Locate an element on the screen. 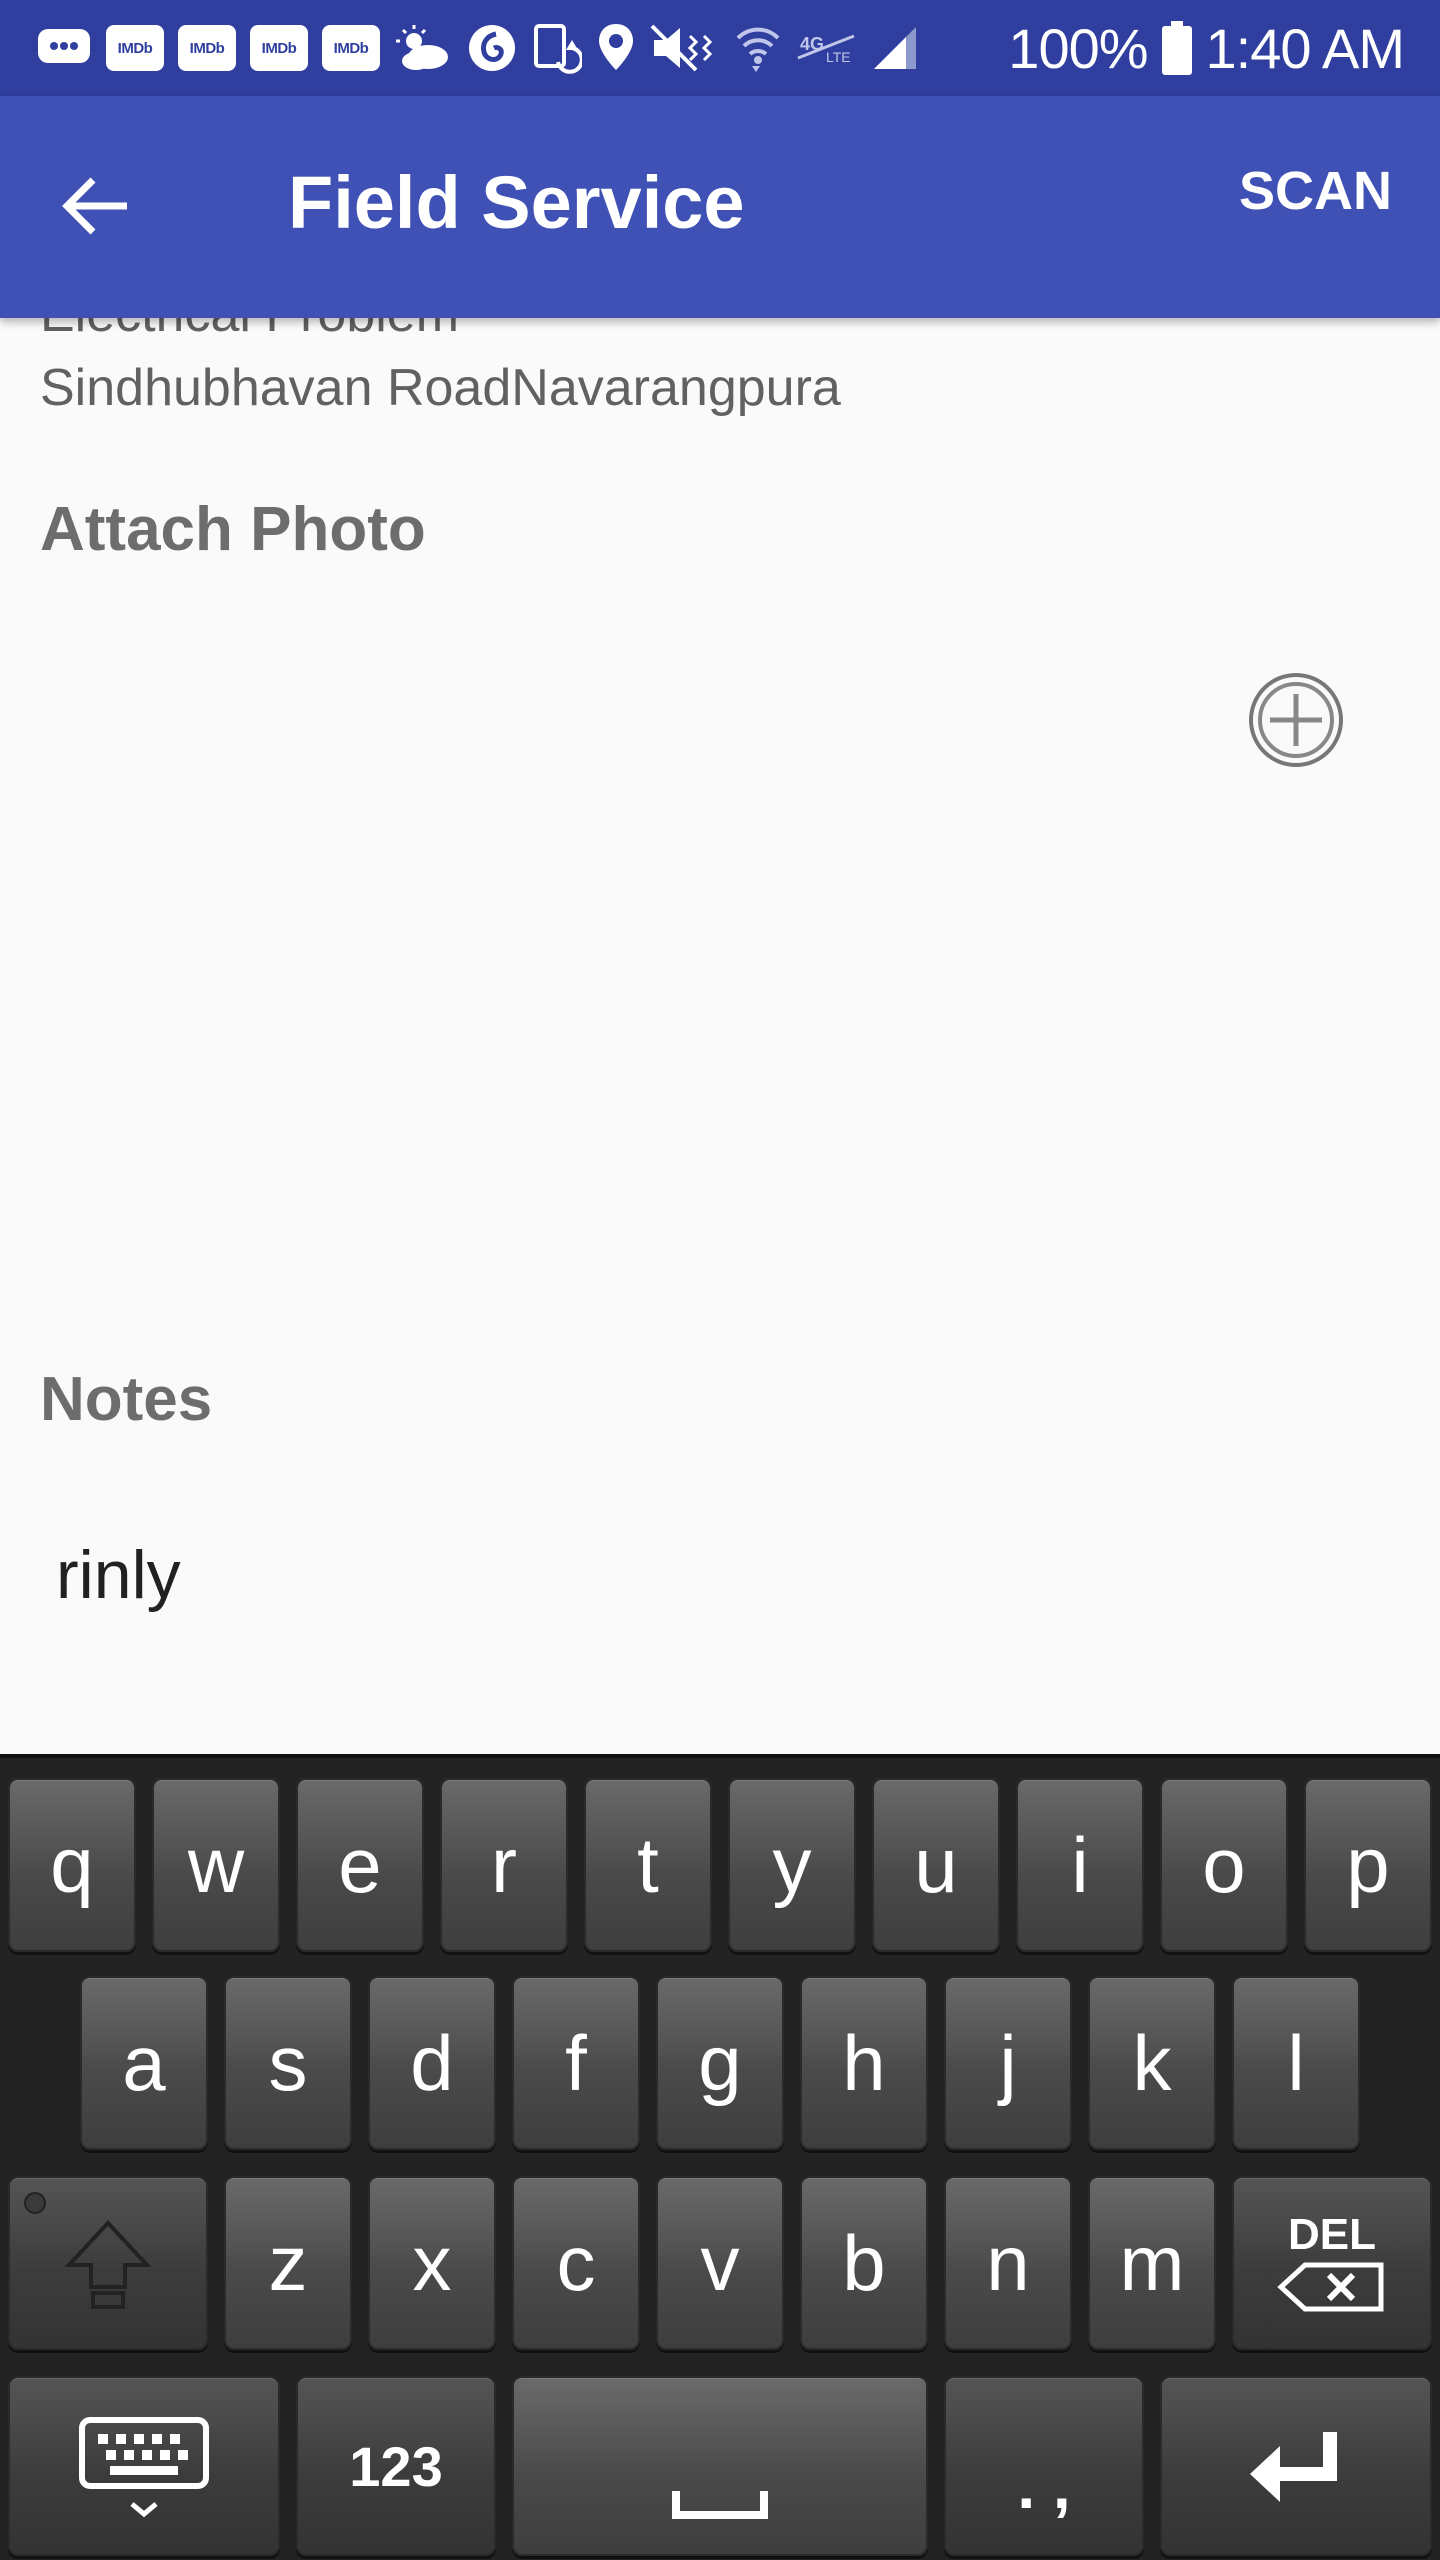  mute-icon is located at coordinates (685, 48).